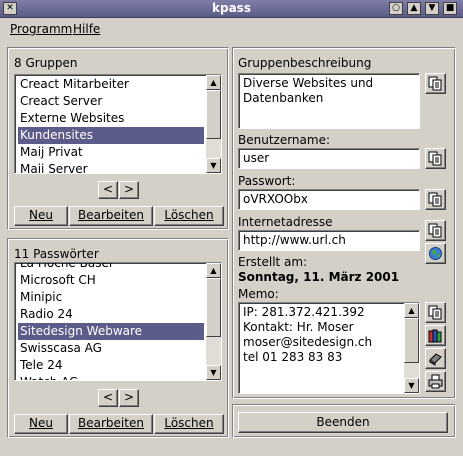  What do you see at coordinates (111, 84) in the screenshot?
I see `list-item: Creact Mitarbeiter` at bounding box center [111, 84].